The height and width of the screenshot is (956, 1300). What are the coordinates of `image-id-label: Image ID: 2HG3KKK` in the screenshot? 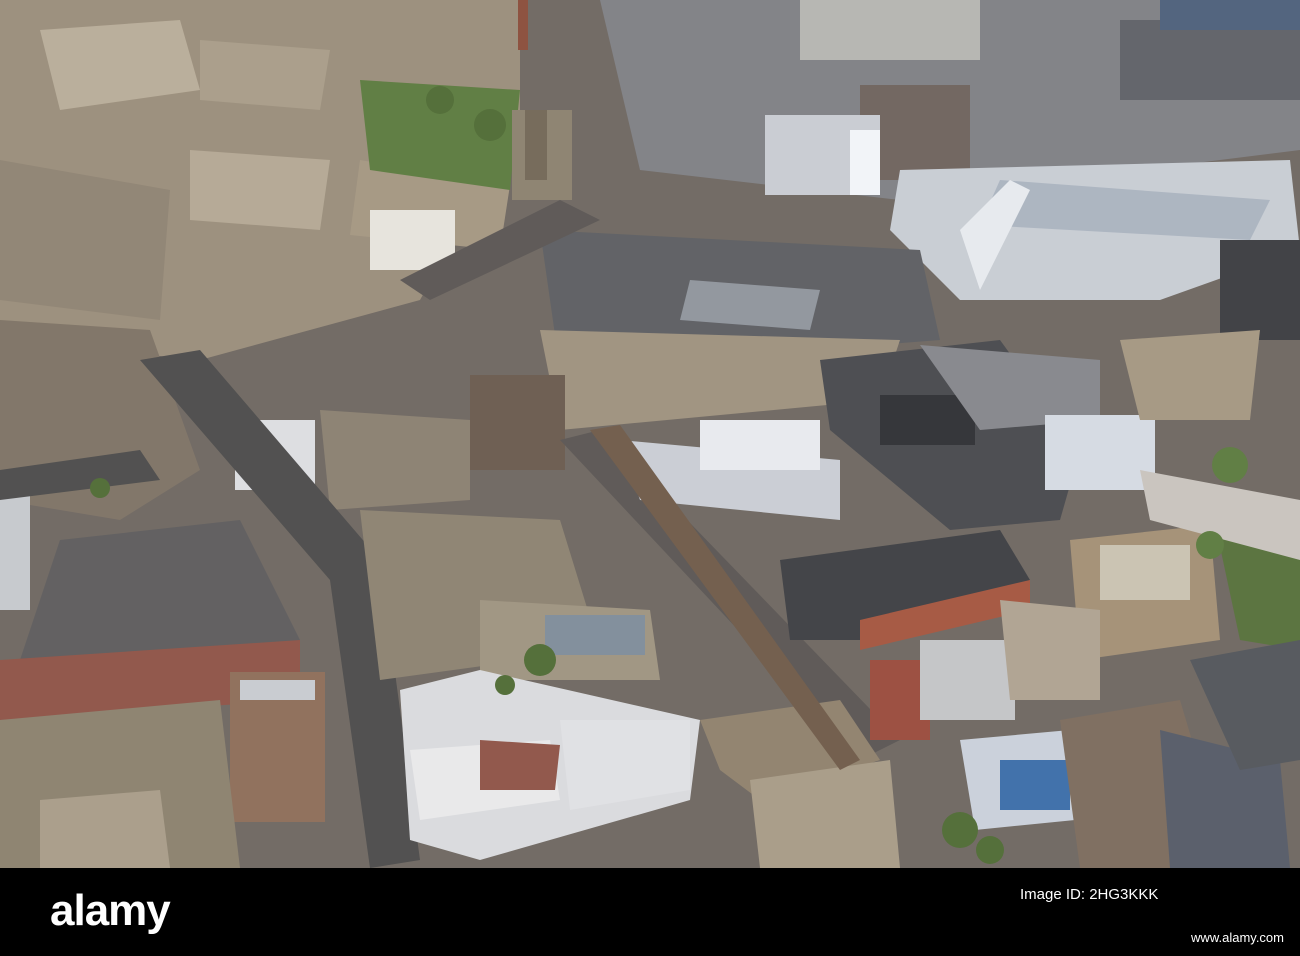 It's located at (1089, 894).